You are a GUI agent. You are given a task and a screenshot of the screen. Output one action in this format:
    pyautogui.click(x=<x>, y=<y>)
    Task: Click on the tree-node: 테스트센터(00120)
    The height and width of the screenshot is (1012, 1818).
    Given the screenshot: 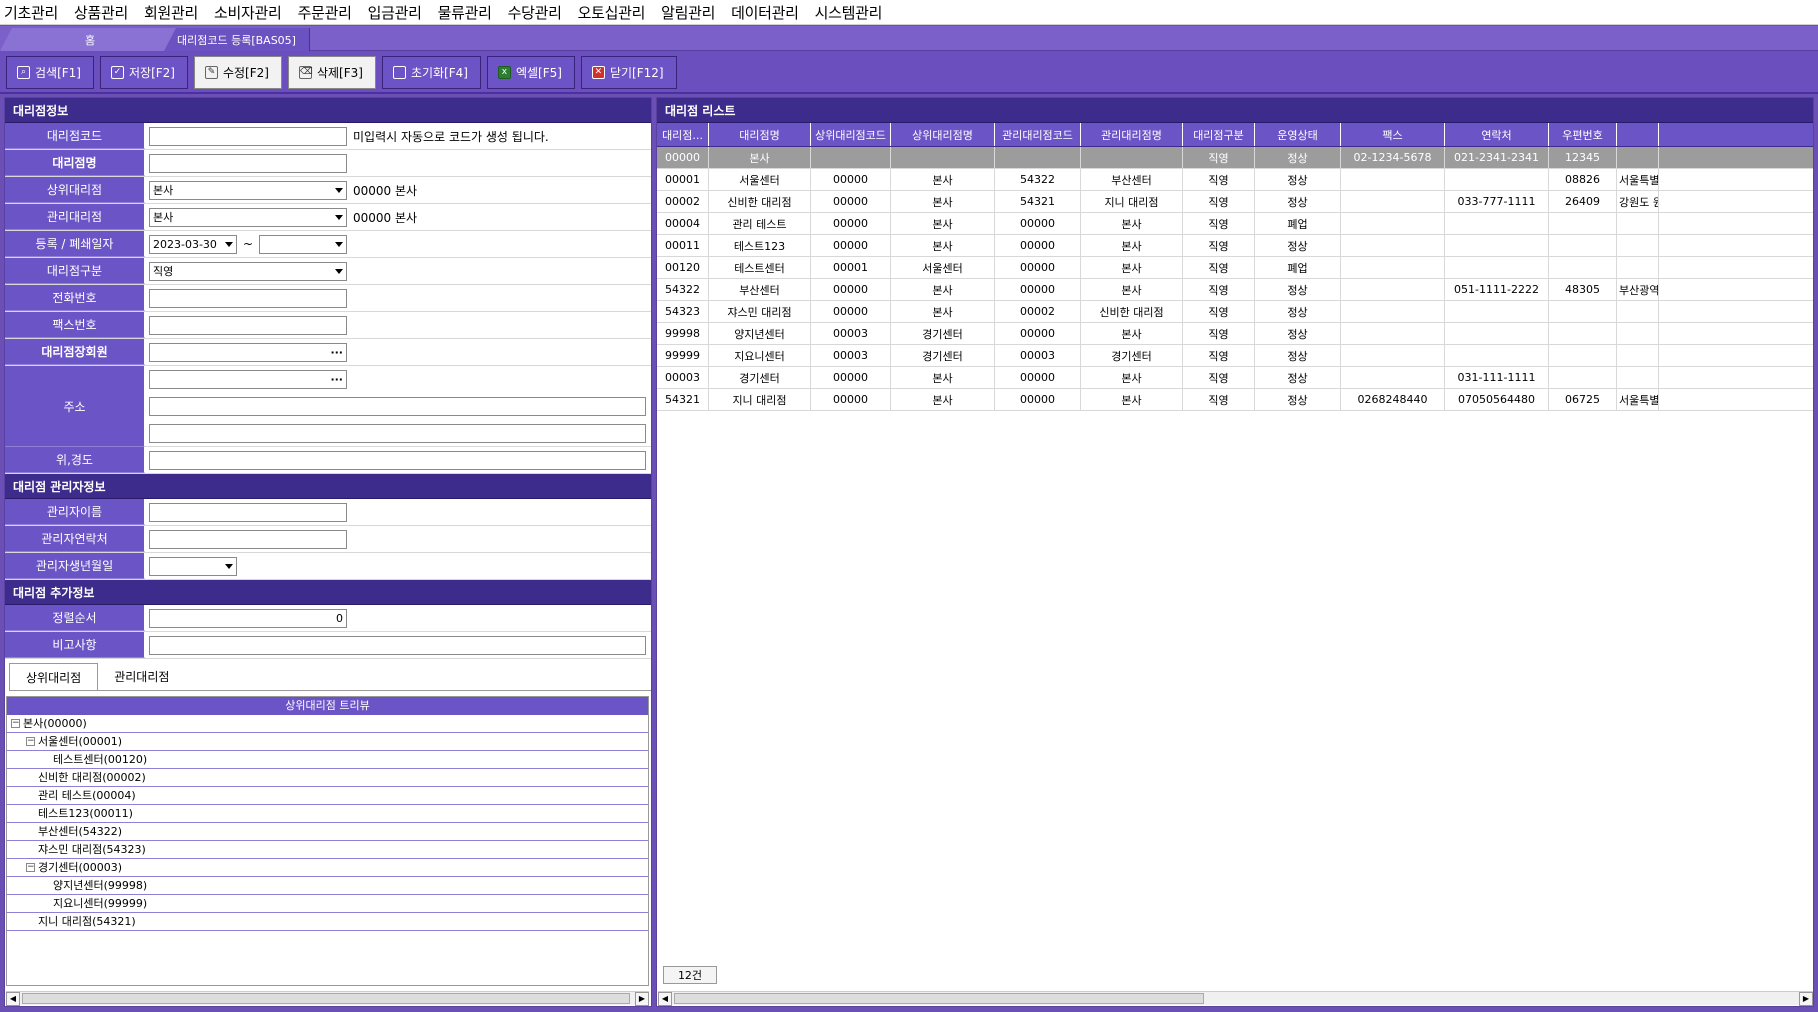 What is the action you would take?
    pyautogui.click(x=327, y=760)
    